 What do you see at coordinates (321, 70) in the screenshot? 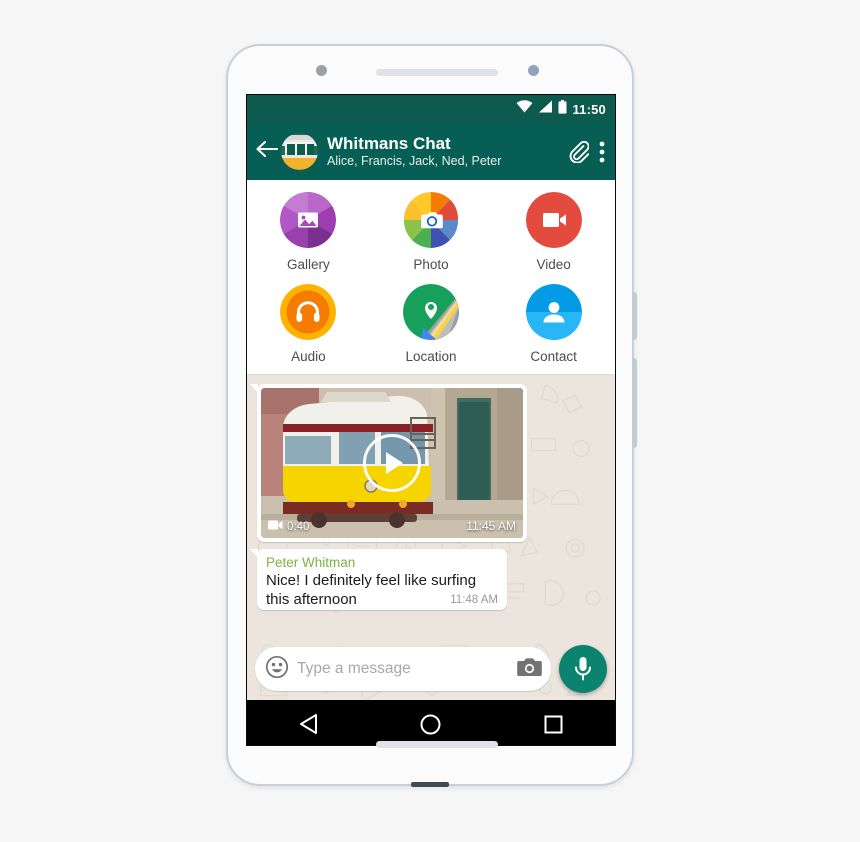
I see `proximity-sensor-icon` at bounding box center [321, 70].